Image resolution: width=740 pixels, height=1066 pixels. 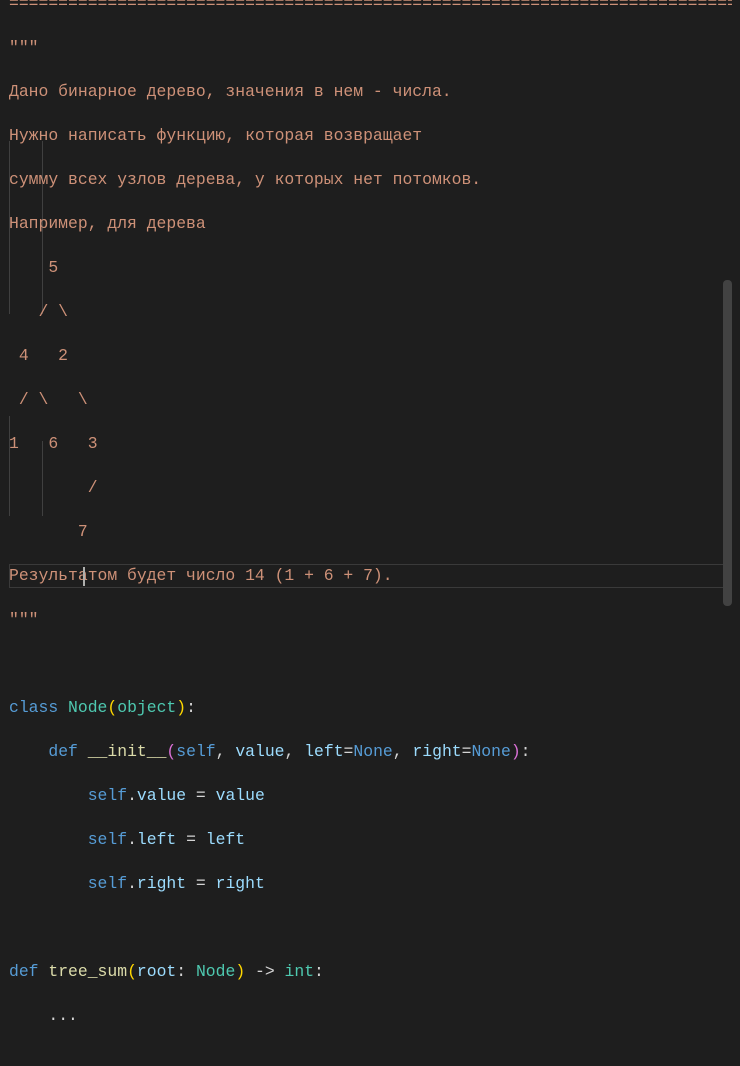 I want to click on code-line-class-def: class Node(object):, so click(x=373, y=707).